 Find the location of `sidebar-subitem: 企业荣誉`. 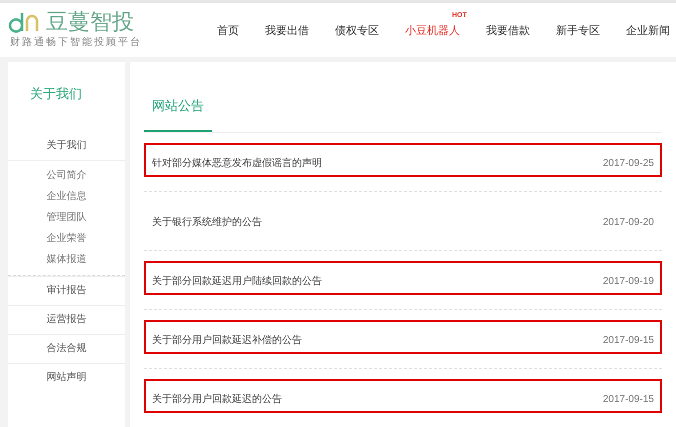

sidebar-subitem: 企业荣誉 is located at coordinates (66, 239).